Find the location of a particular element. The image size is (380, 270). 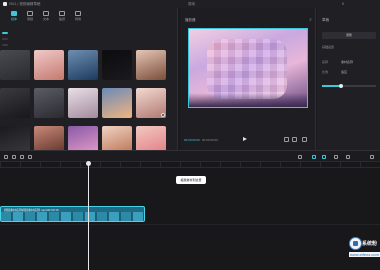

property-value-ratio: 适应 is located at coordinates (344, 72).